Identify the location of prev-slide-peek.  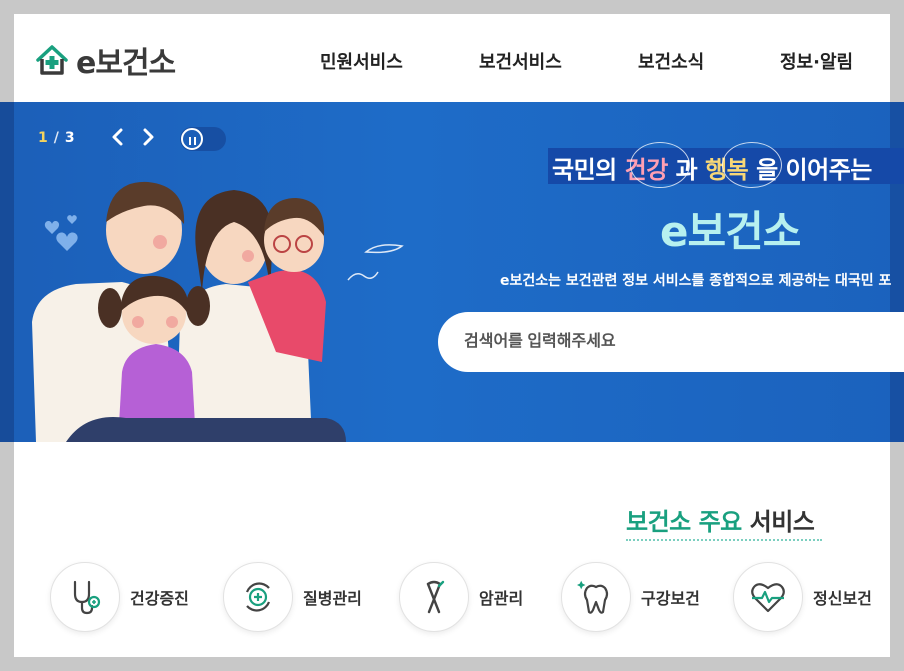
(7, 272).